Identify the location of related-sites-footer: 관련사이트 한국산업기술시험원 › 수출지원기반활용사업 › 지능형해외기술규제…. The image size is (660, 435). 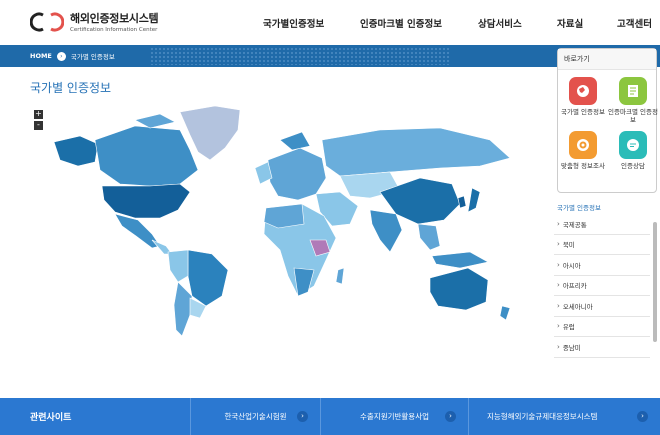
(330, 416).